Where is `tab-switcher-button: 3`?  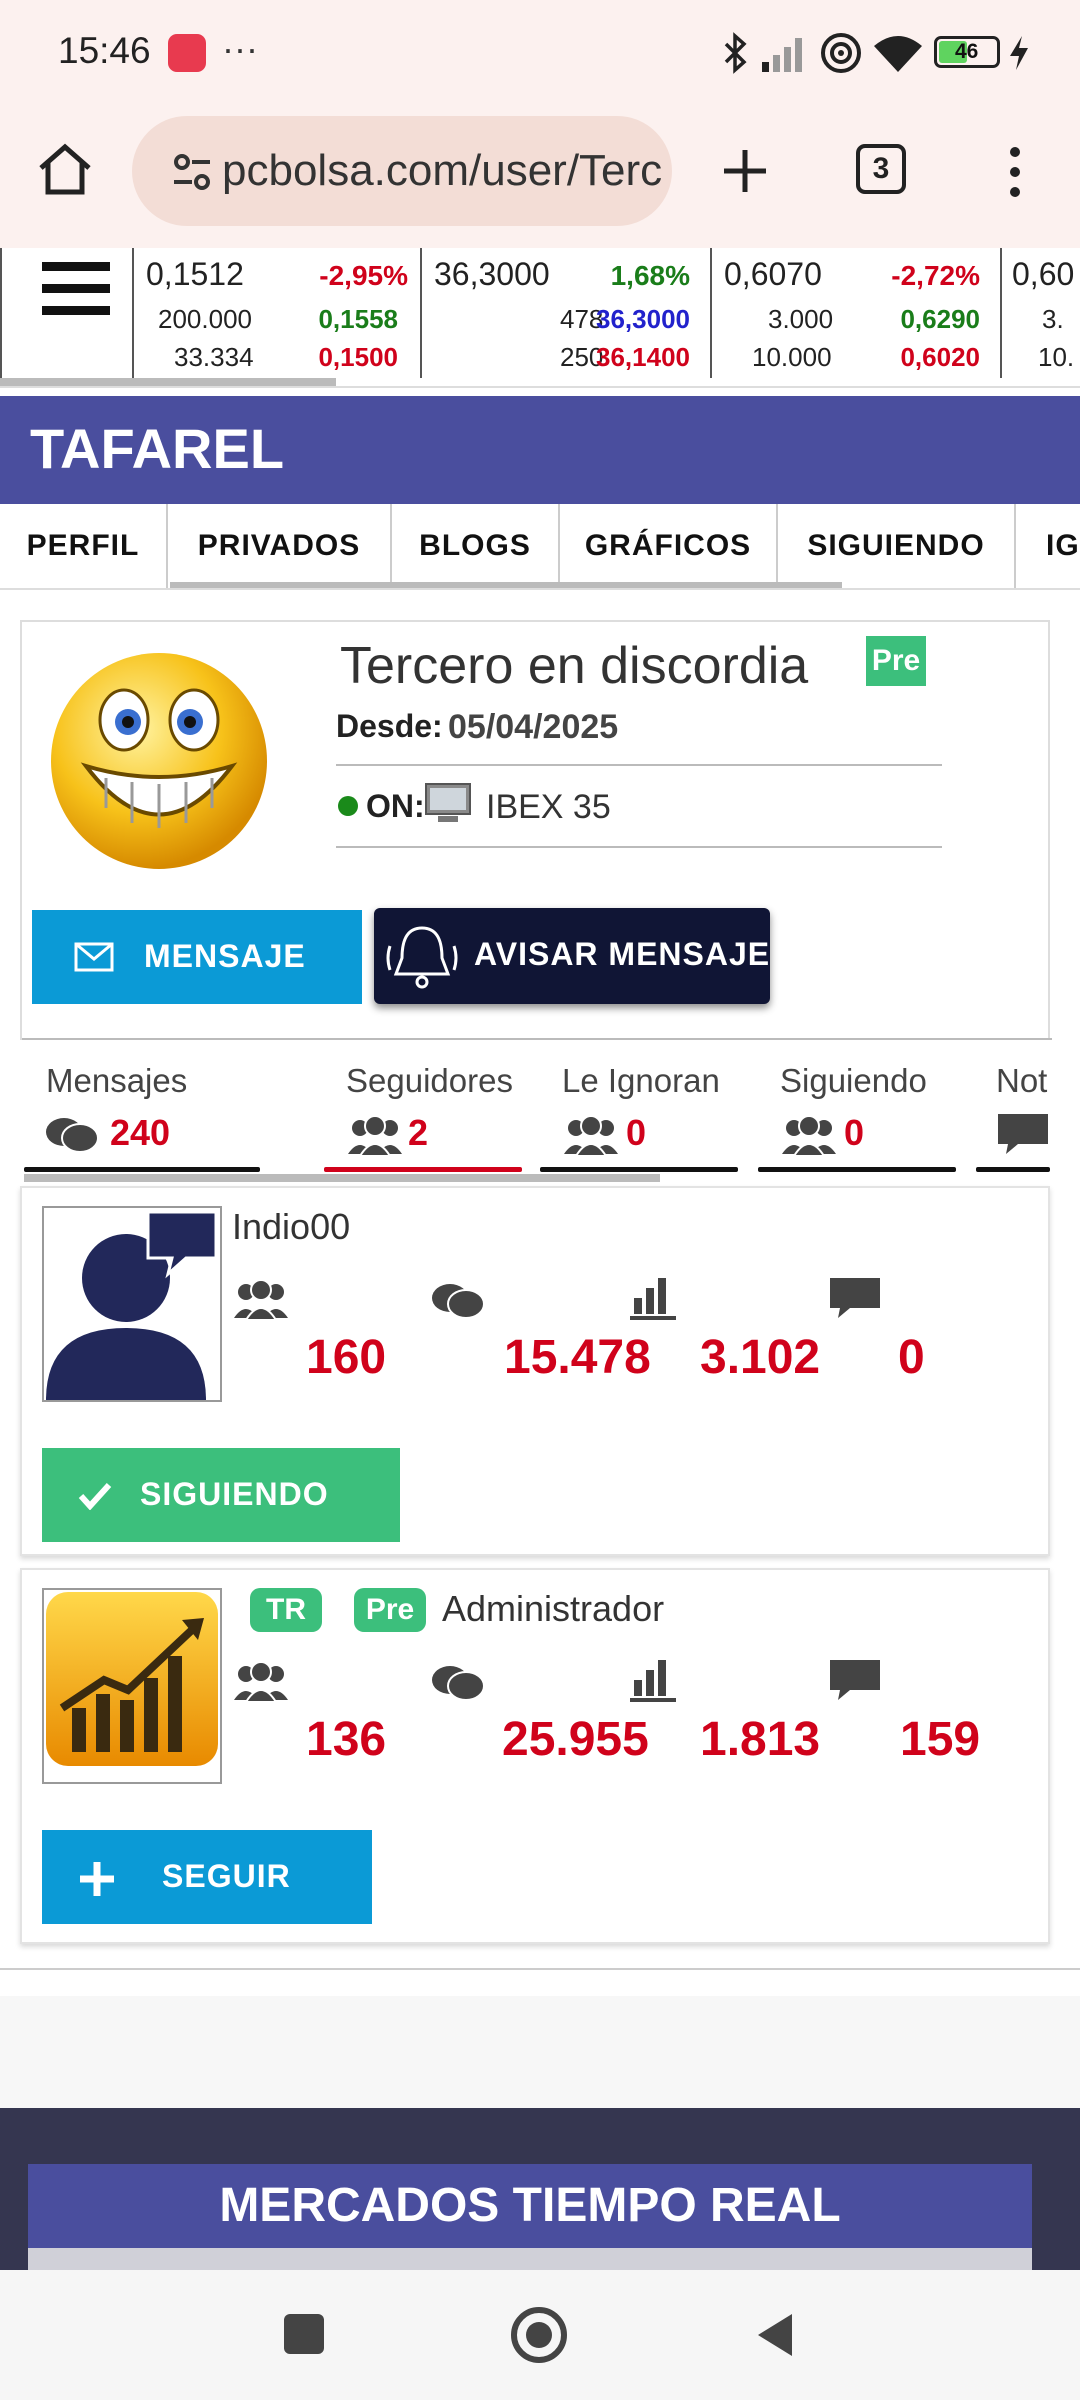 tab-switcher-button: 3 is located at coordinates (881, 169).